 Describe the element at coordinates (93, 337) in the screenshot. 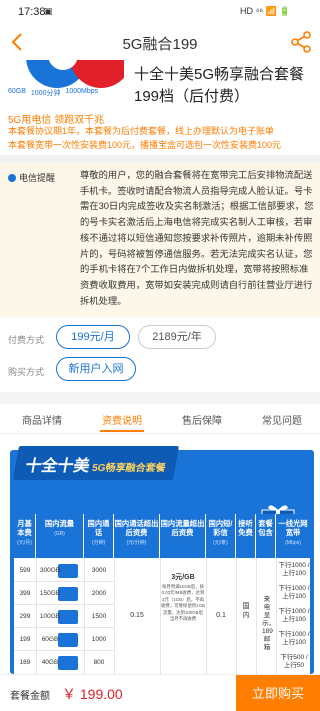

I see `payment-monthly-button: 199元/月` at that location.